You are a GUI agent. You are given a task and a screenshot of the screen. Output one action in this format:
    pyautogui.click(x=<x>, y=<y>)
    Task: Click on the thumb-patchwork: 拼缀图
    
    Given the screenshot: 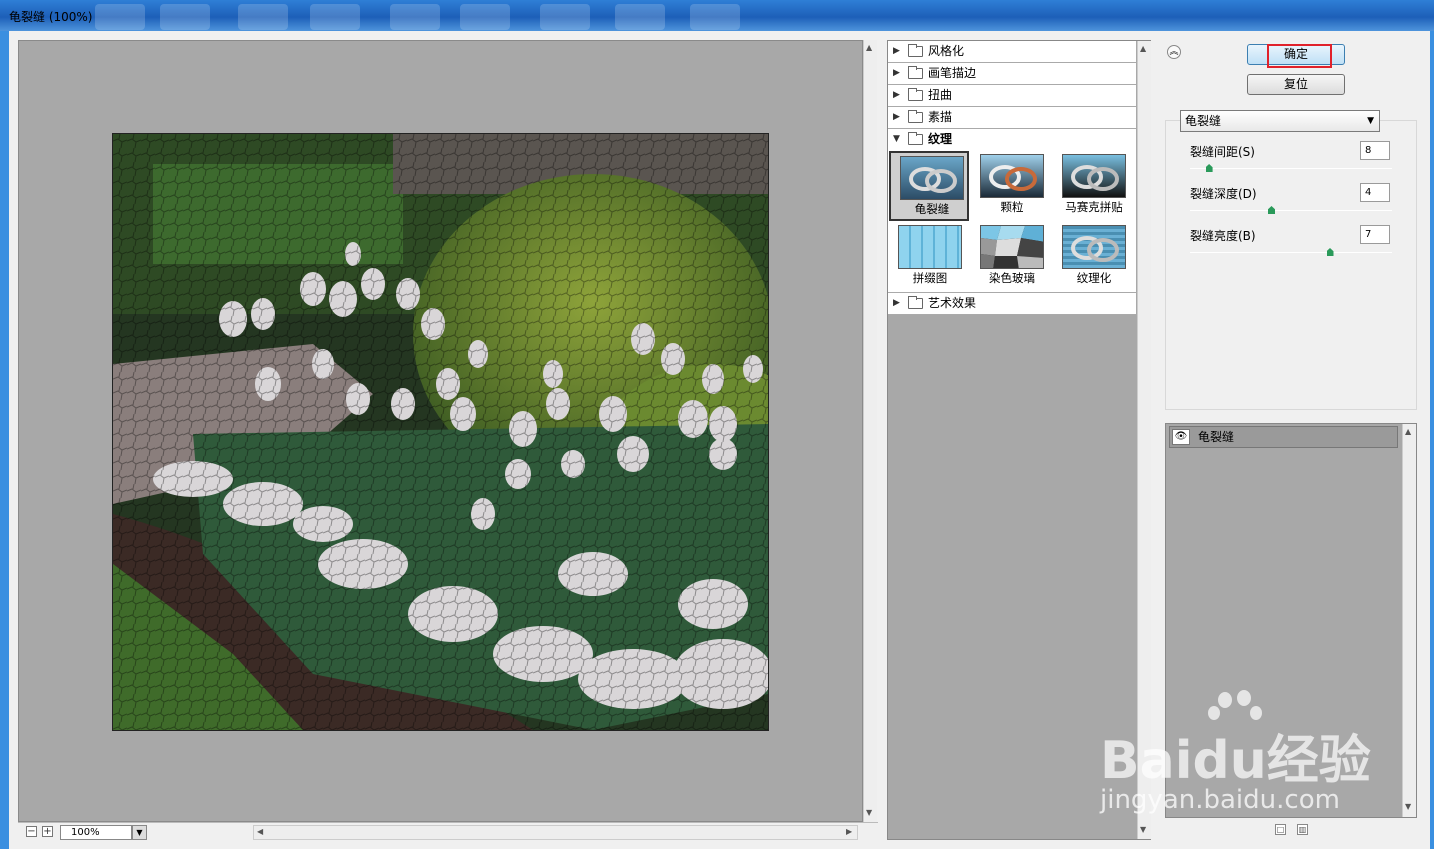 What is the action you would take?
    pyautogui.click(x=929, y=257)
    